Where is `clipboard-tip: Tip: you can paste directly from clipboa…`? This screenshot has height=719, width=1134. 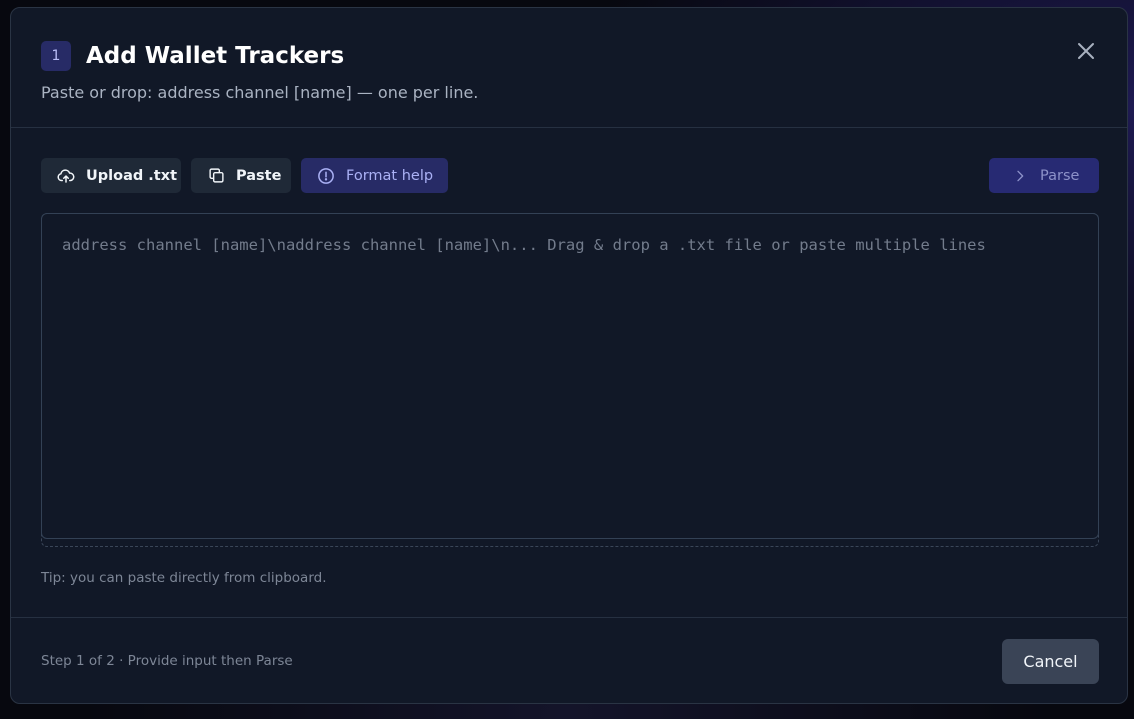 clipboard-tip: Tip: you can paste directly from clipboa… is located at coordinates (184, 578).